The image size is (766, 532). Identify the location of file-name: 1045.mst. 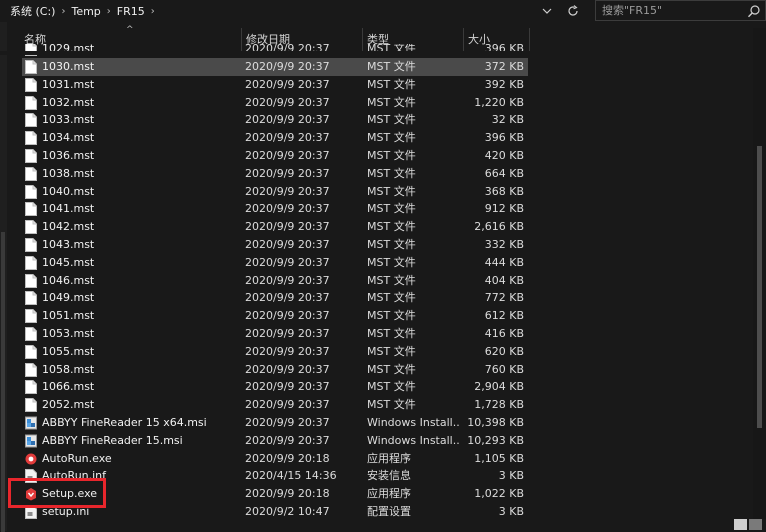
(68, 262).